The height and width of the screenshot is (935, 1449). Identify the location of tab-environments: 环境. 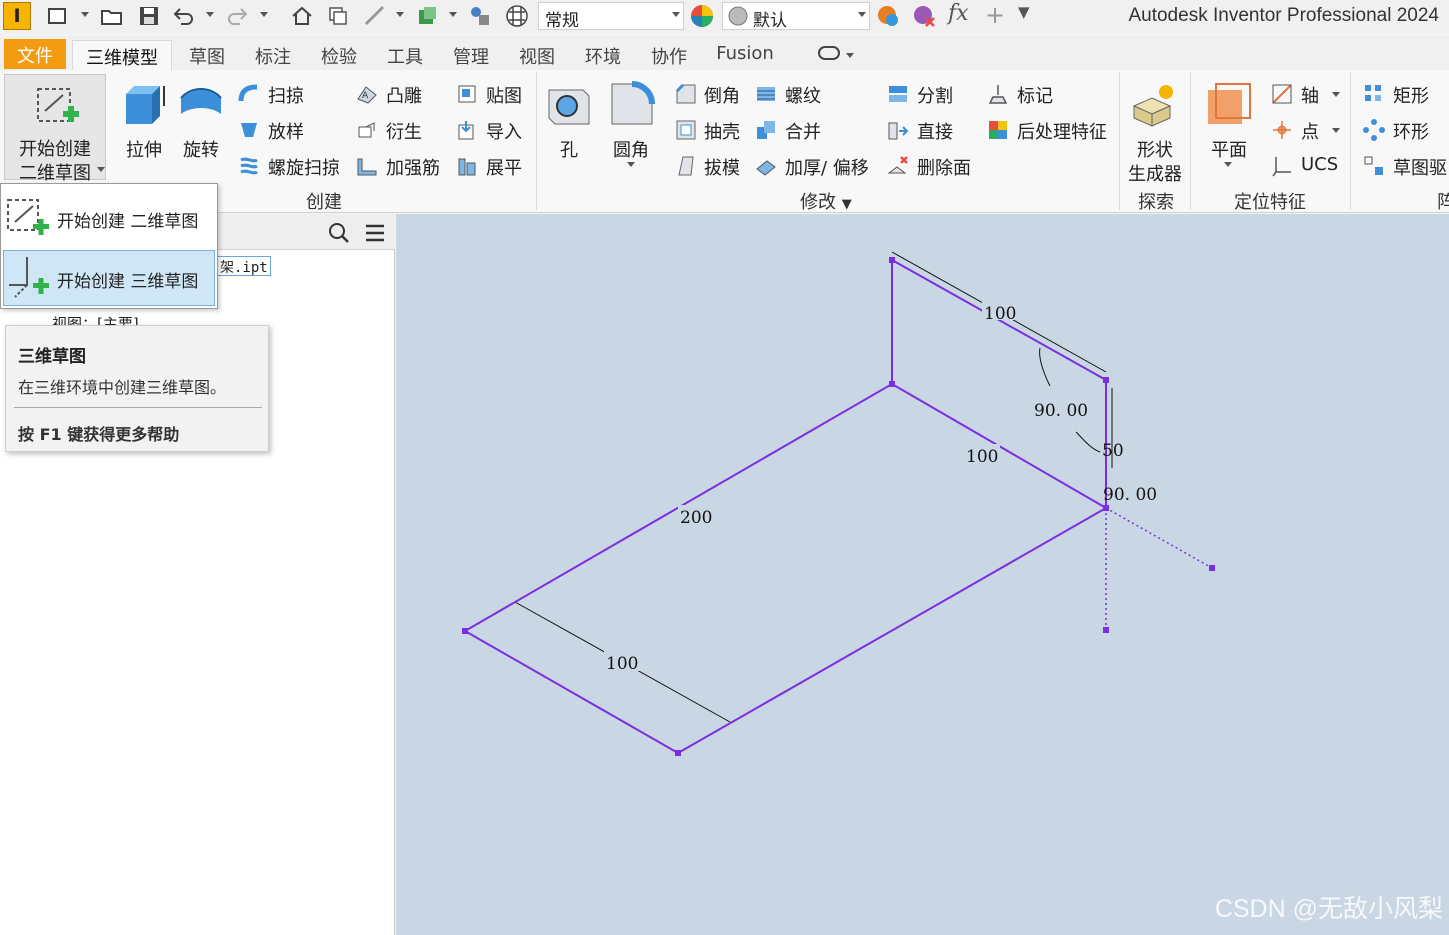
(603, 55).